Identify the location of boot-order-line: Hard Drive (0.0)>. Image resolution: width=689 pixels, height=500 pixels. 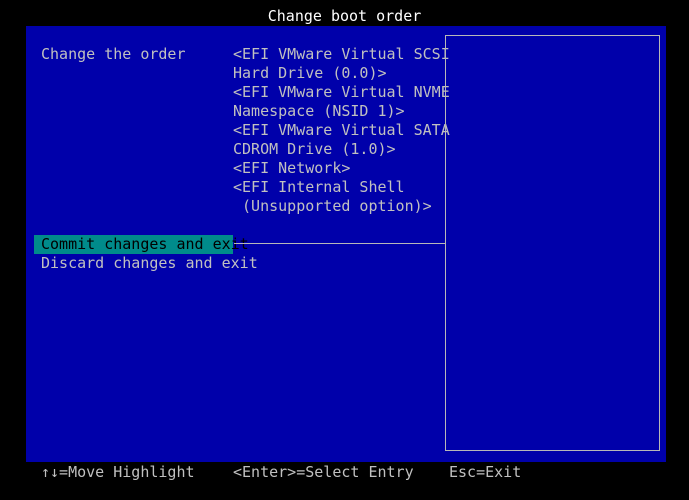
(341, 73).